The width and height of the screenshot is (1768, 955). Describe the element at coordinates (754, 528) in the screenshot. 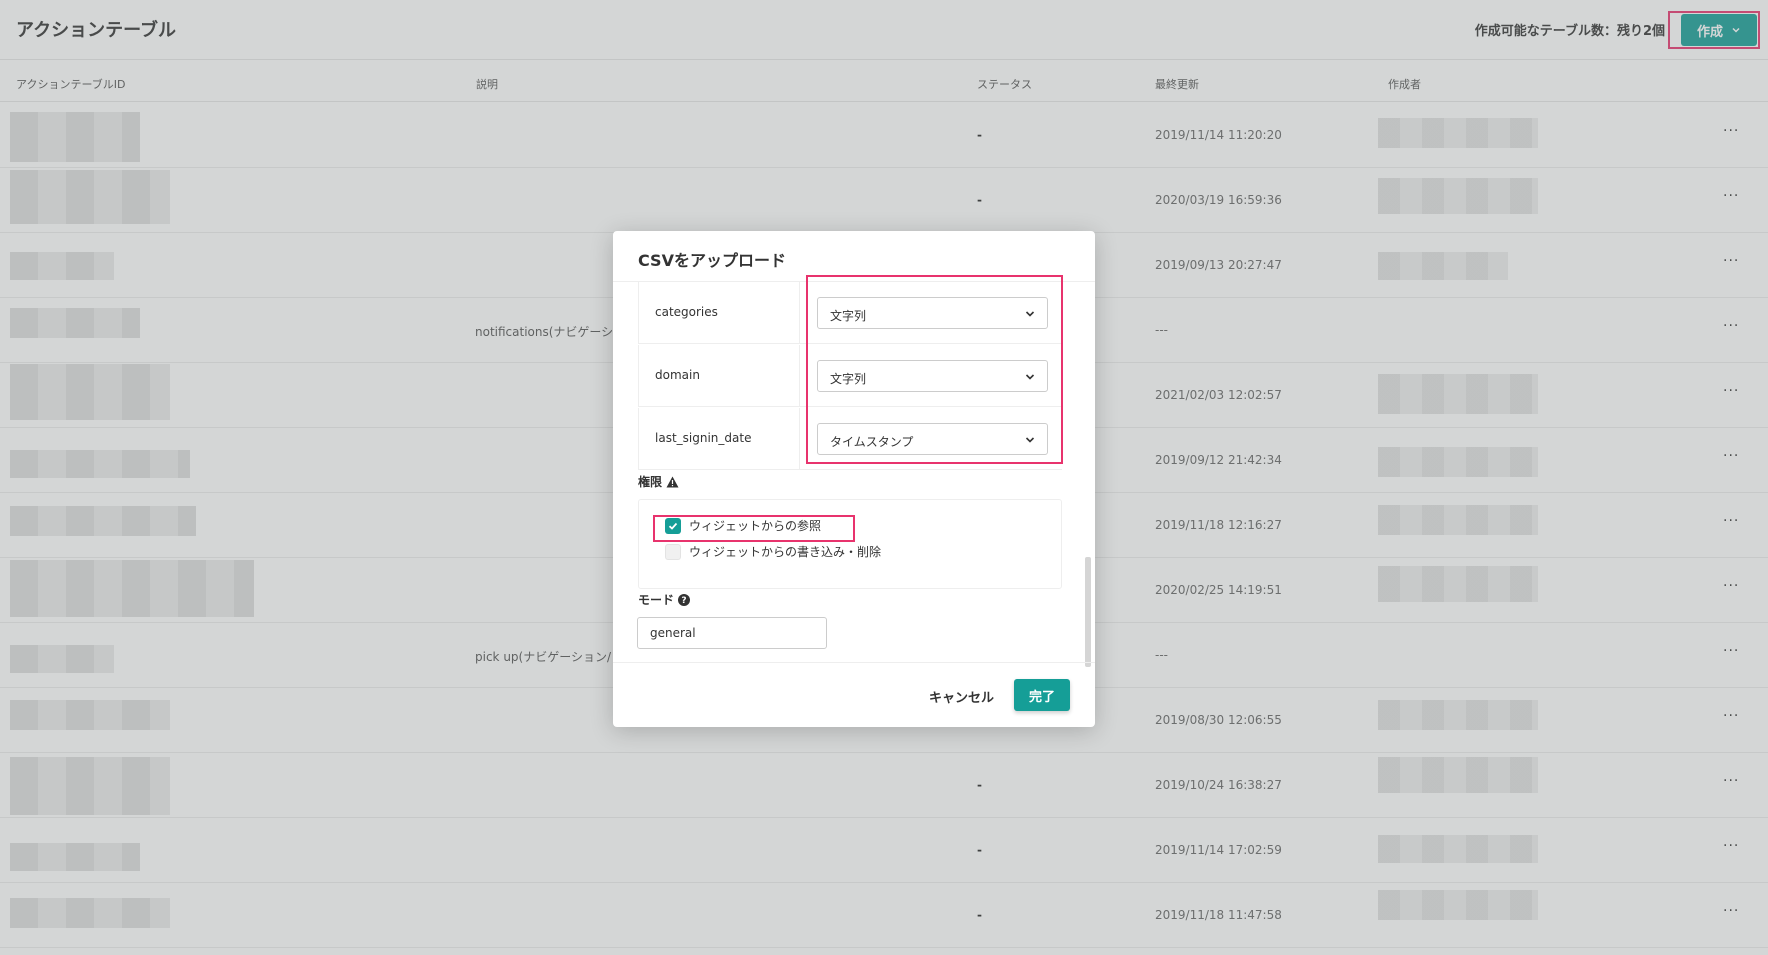

I see `permission-read-highlight` at that location.